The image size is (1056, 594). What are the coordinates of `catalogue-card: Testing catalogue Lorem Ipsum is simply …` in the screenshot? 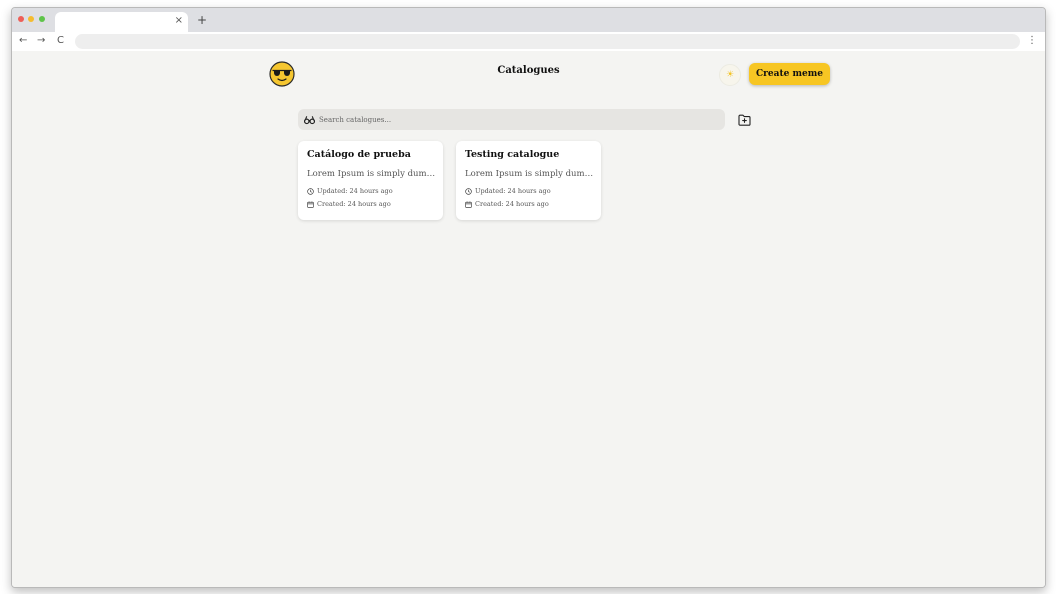 It's located at (528, 180).